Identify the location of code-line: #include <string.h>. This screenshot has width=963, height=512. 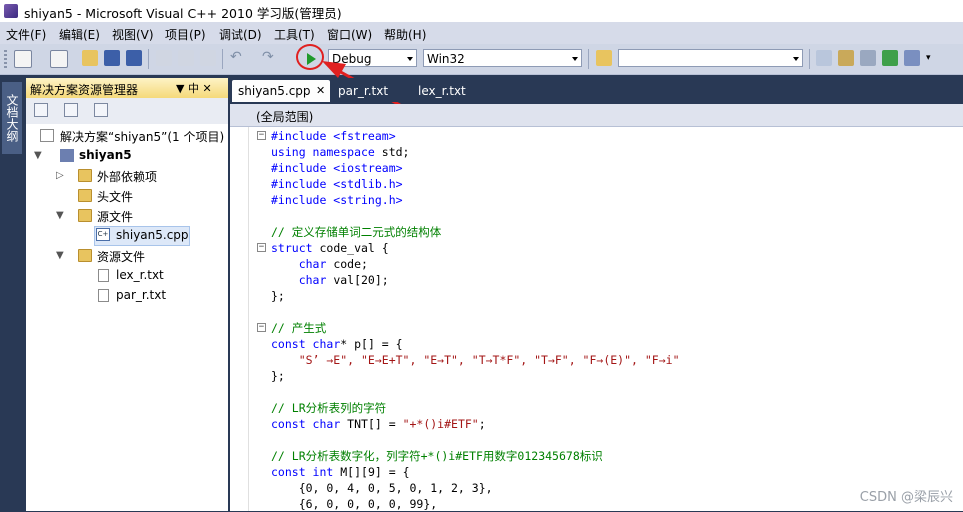
(337, 200).